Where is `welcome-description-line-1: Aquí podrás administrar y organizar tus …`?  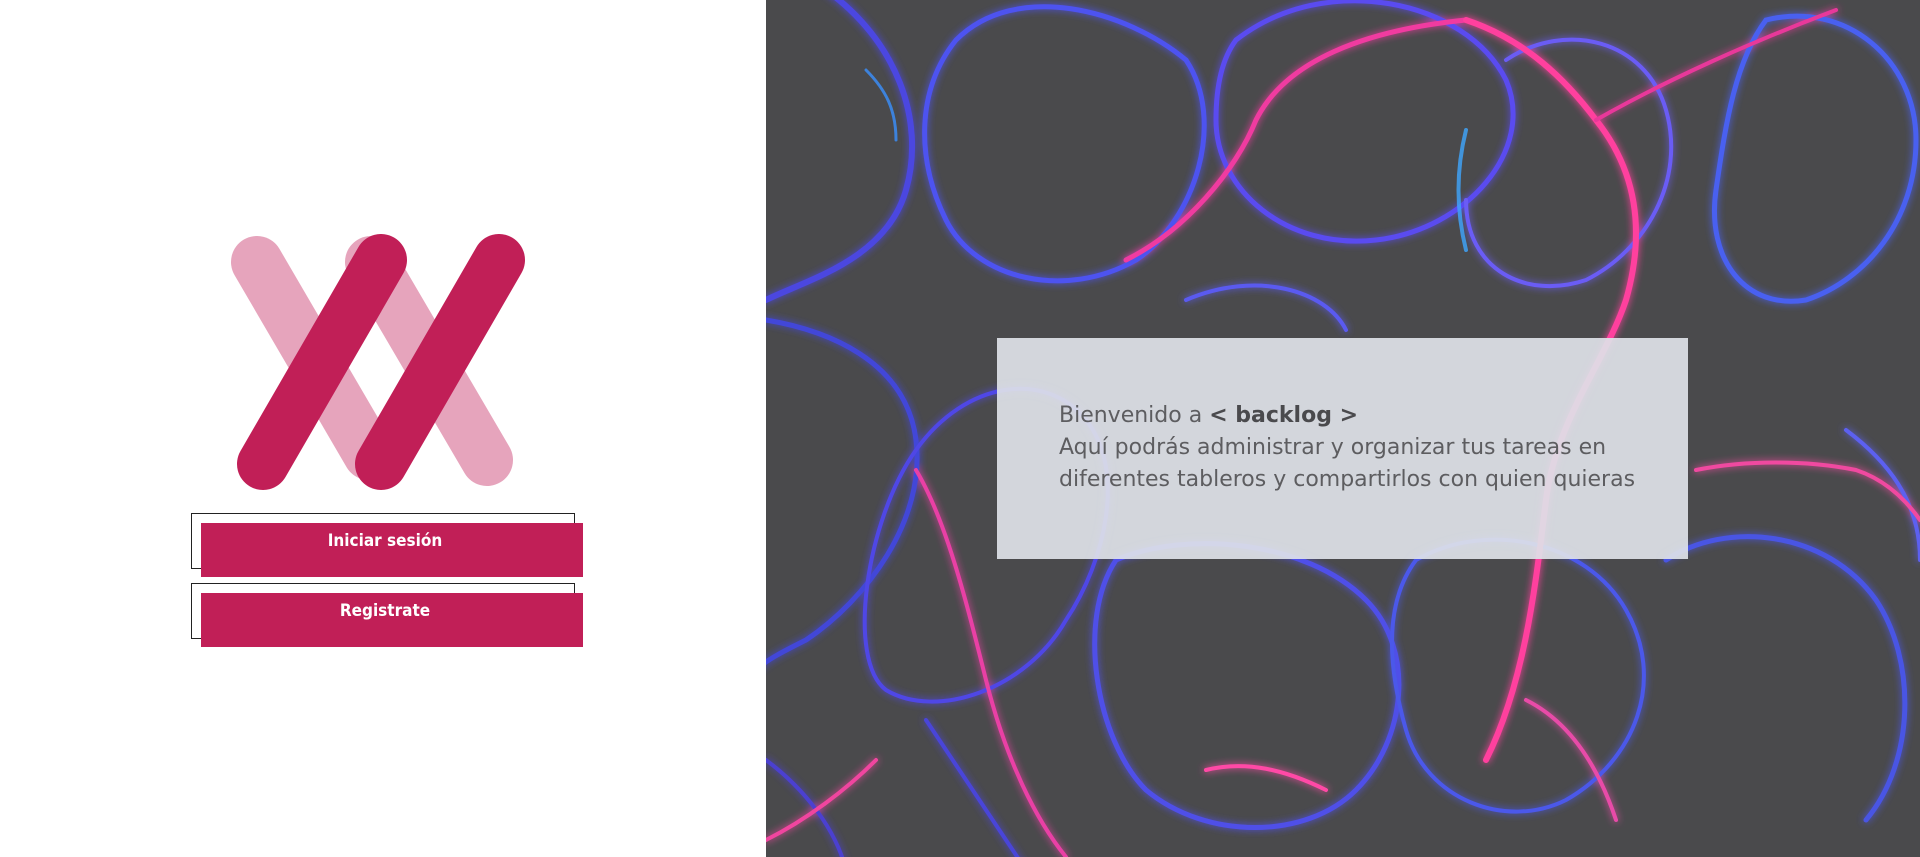 welcome-description-line-1: Aquí podrás administrar y organizar tus … is located at coordinates (1333, 447).